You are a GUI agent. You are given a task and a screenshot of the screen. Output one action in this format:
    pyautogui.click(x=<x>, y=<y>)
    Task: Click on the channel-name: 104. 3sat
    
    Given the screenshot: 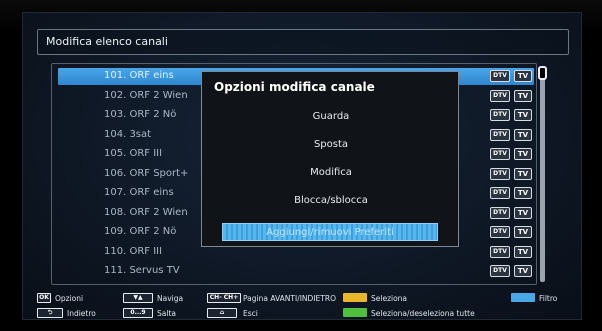 What is the action you would take?
    pyautogui.click(x=128, y=134)
    